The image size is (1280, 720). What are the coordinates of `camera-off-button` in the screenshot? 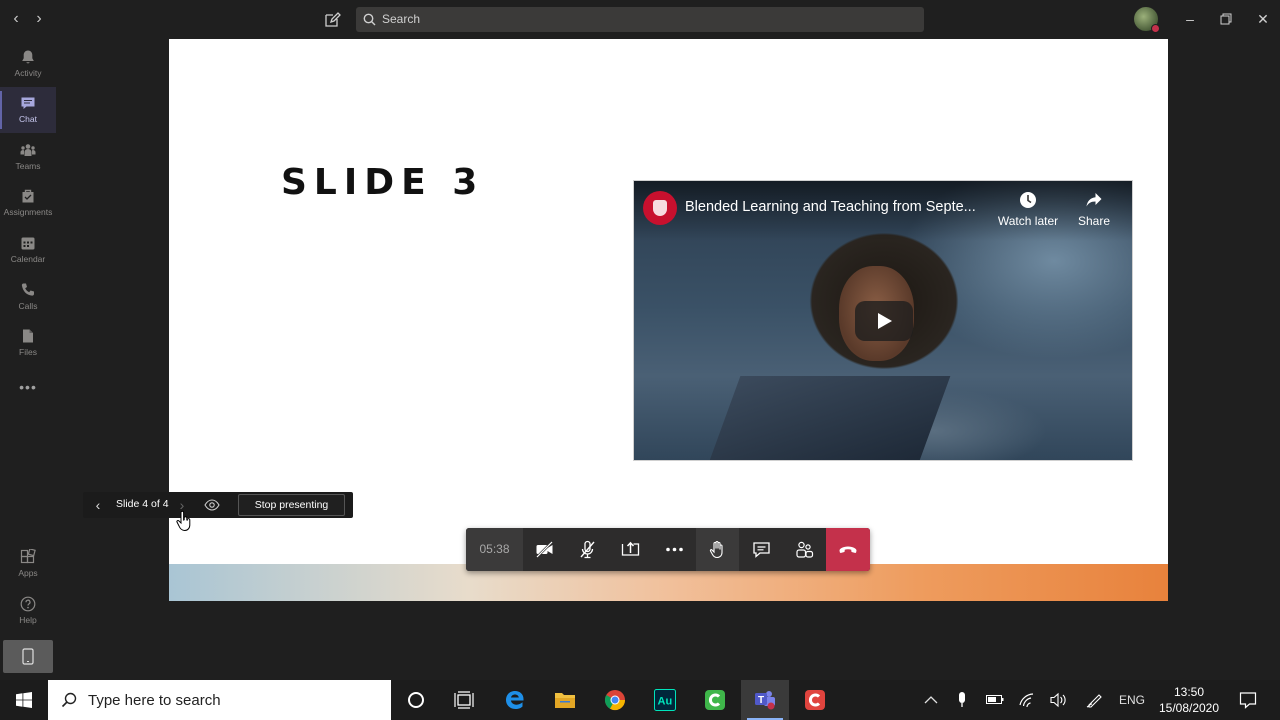 It's located at (544, 549).